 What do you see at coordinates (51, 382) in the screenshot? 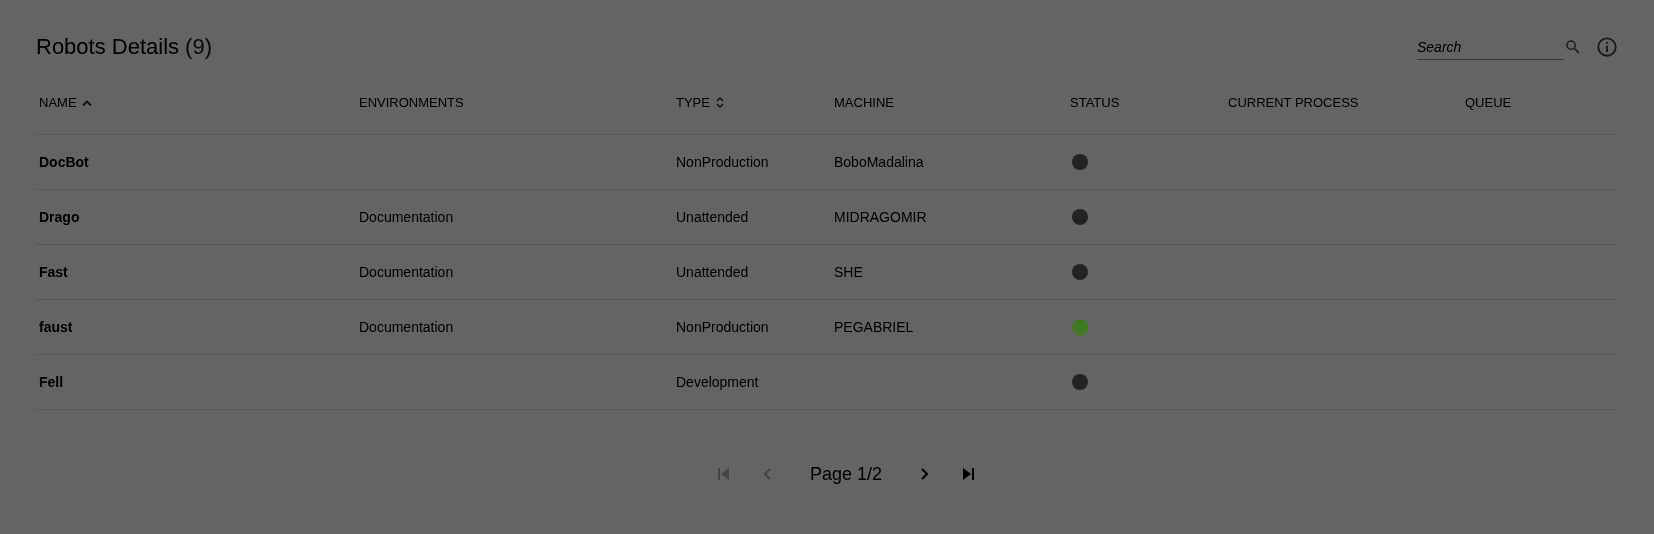
I see `robot-name: Fell` at bounding box center [51, 382].